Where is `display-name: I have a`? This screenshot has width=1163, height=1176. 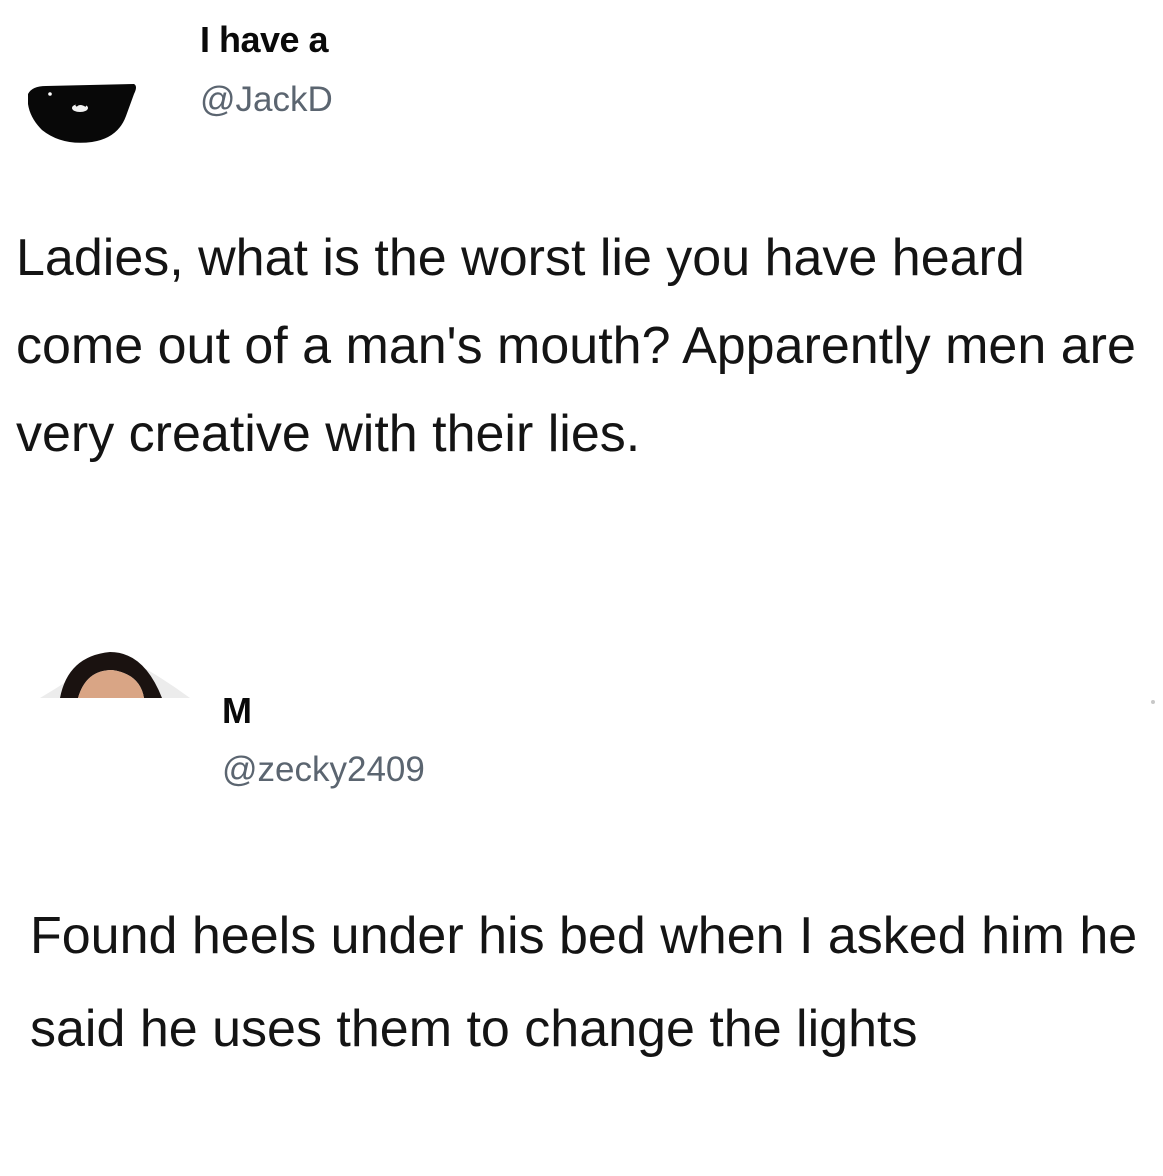
display-name: I have a is located at coordinates (264, 40).